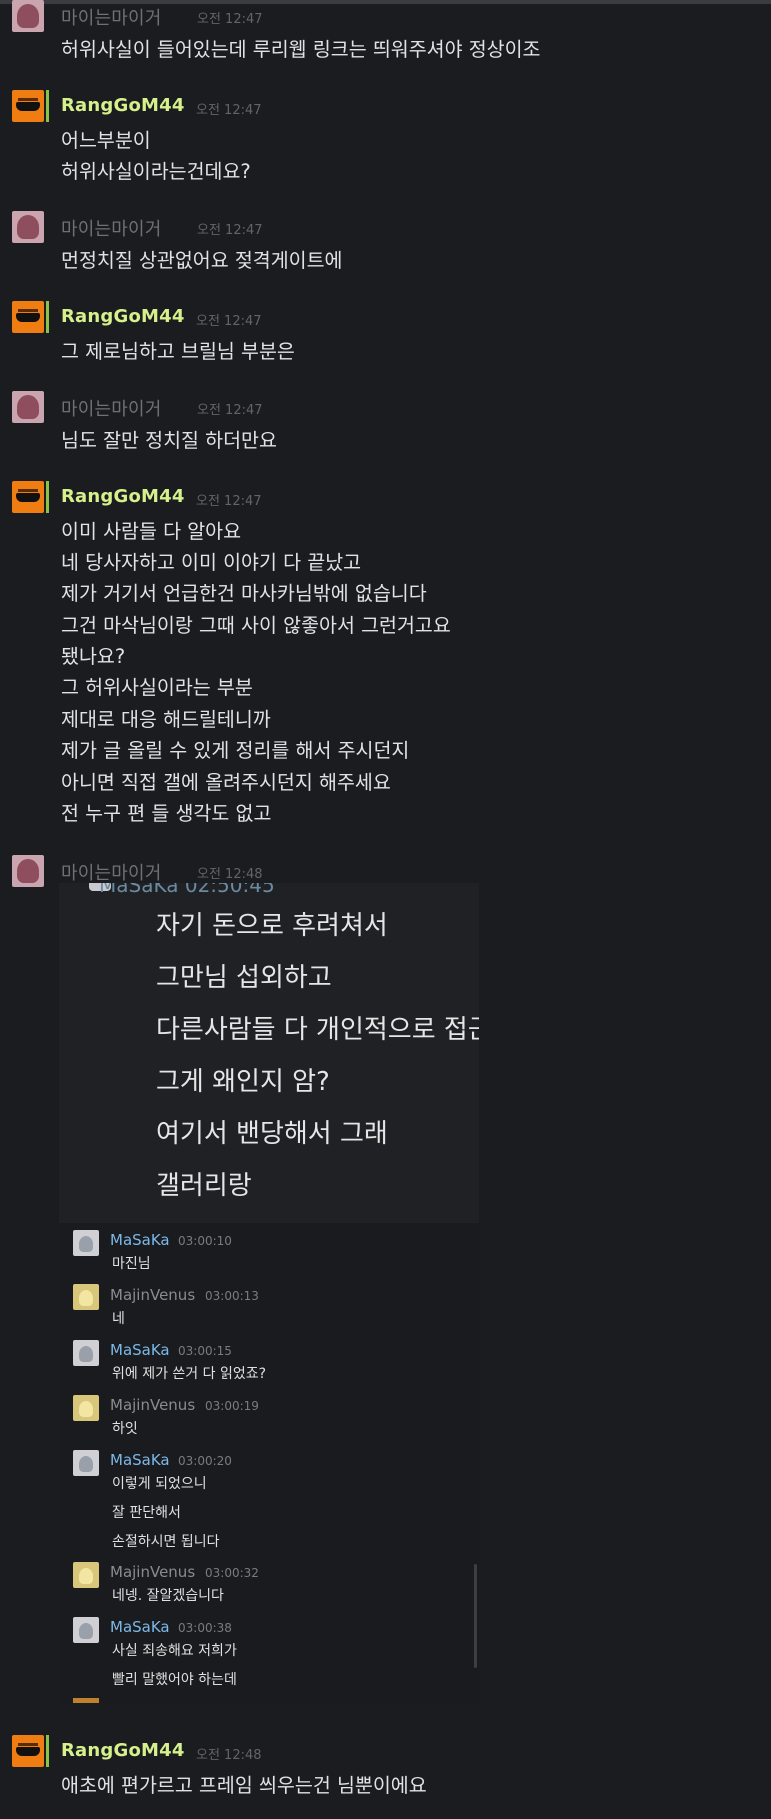  Describe the element at coordinates (125, 1429) in the screenshot. I see `embed-line: 하잇` at that location.